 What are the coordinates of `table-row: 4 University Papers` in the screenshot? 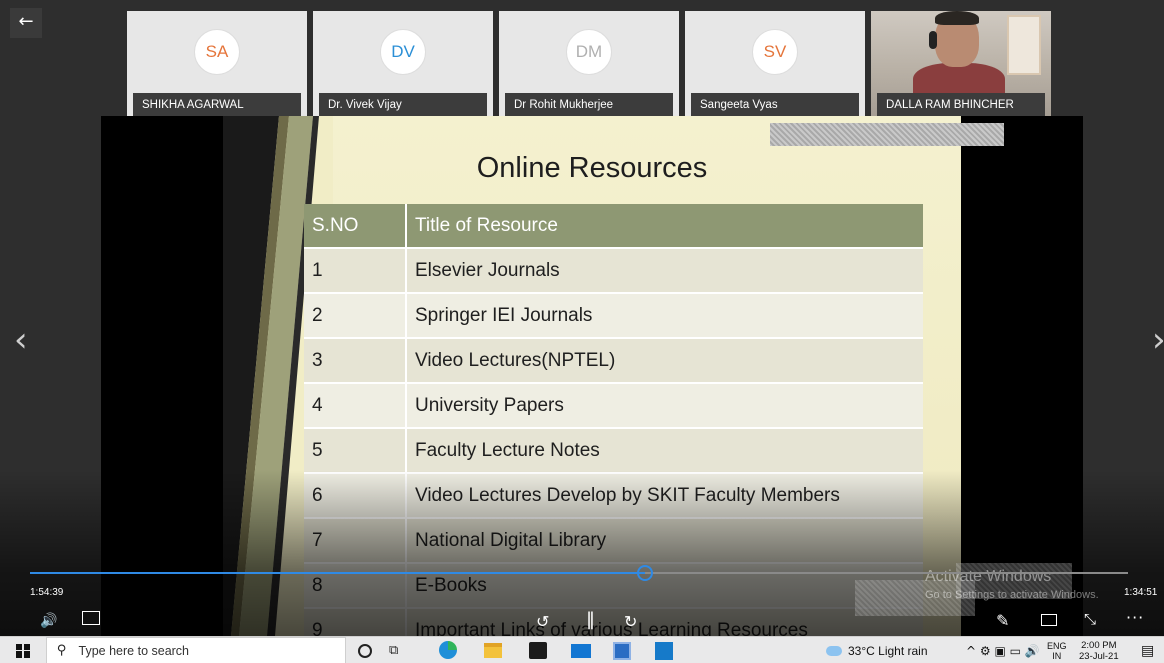 It's located at (613, 405).